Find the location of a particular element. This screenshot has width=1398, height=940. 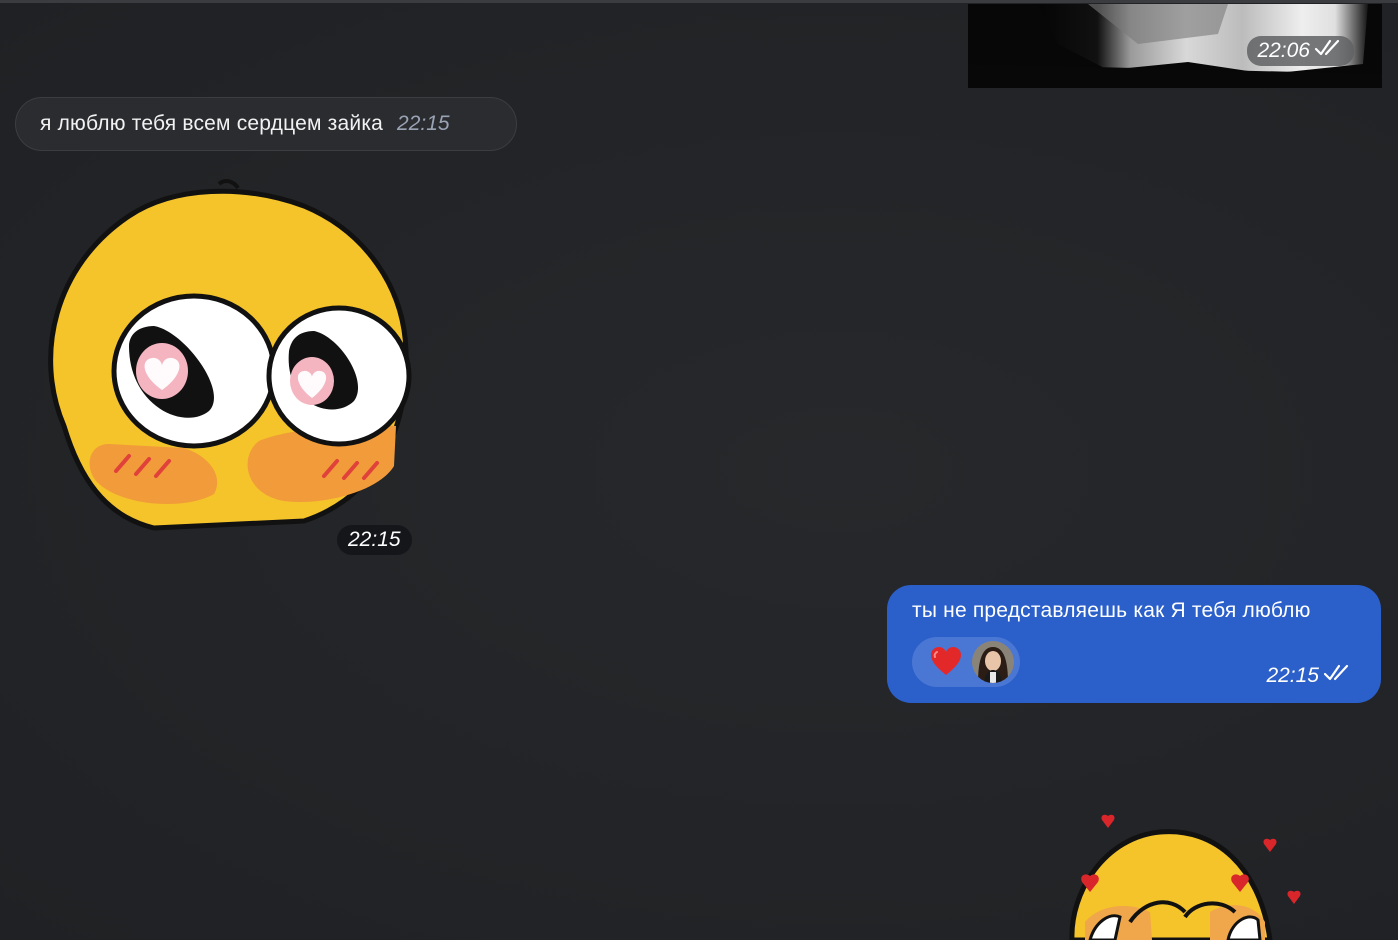

divider is located at coordinates (699, 1).